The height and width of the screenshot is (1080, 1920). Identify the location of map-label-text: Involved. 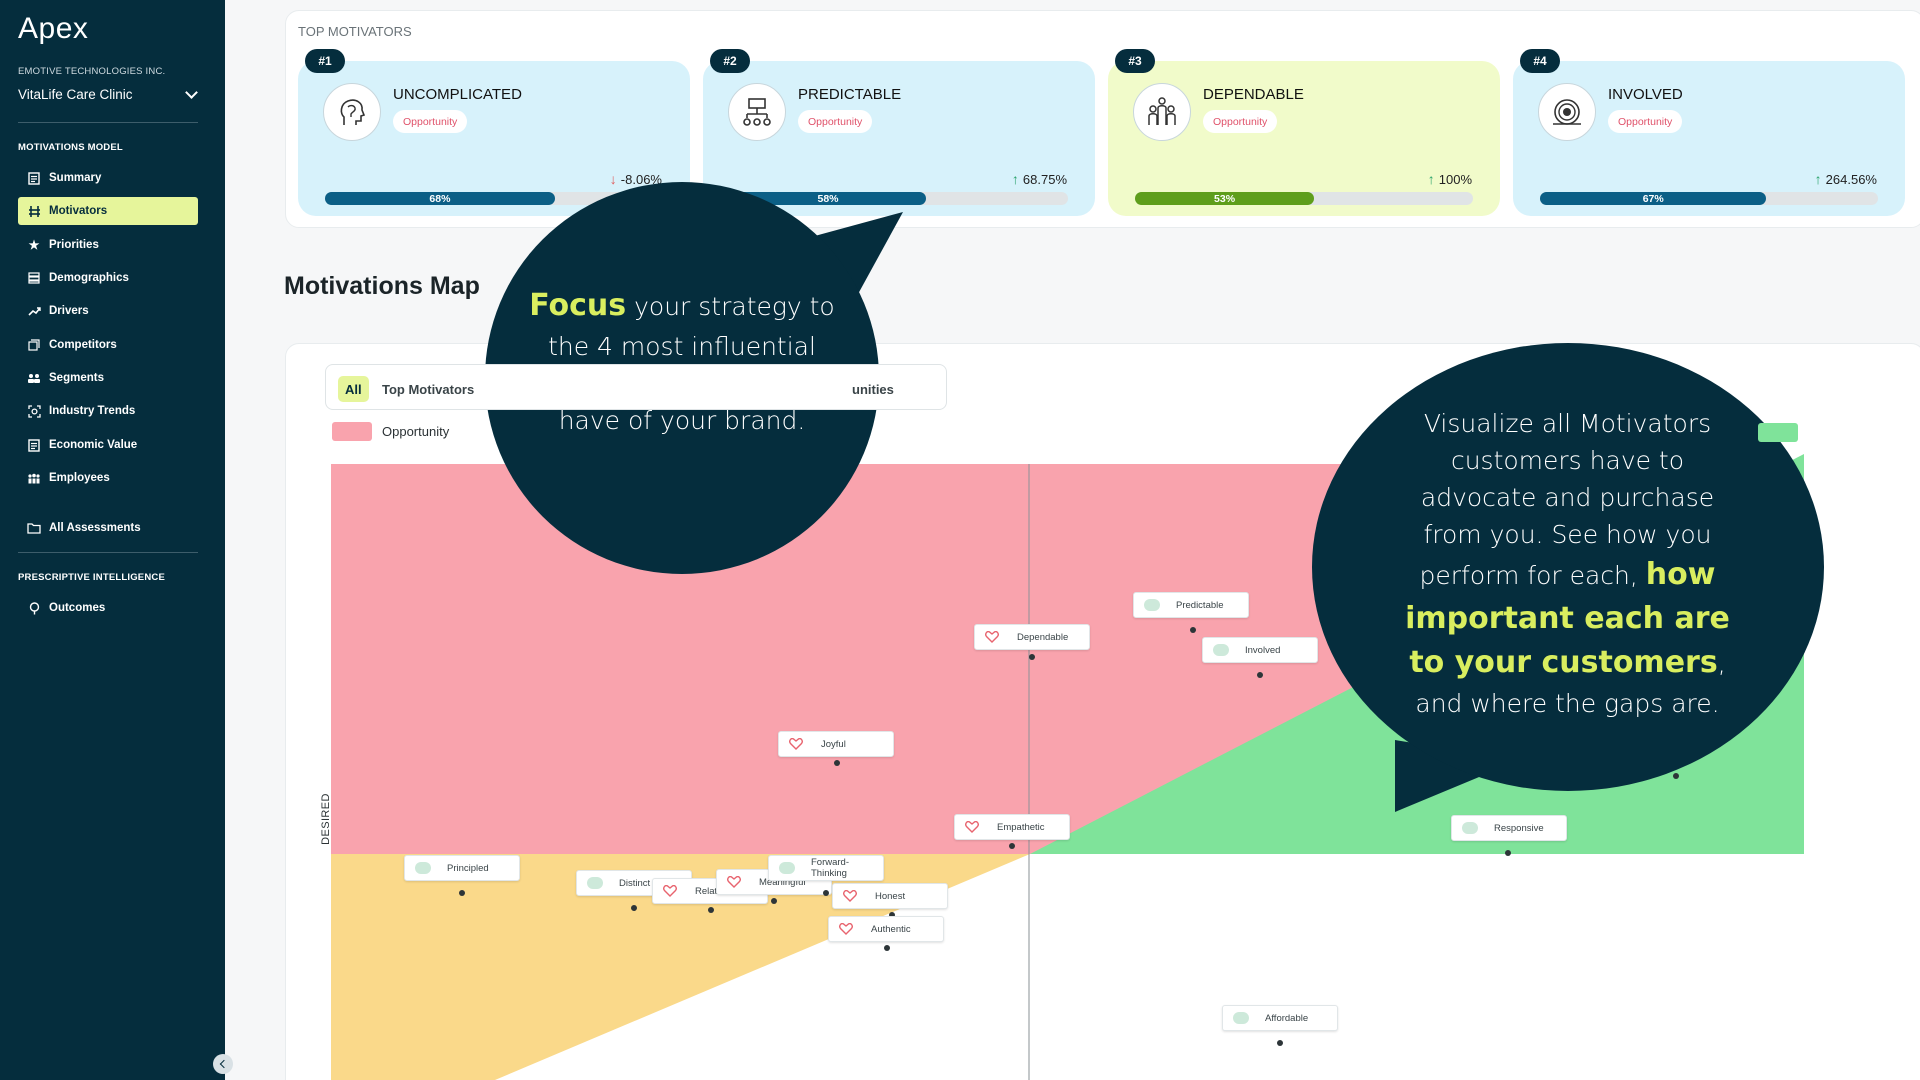
(1263, 650).